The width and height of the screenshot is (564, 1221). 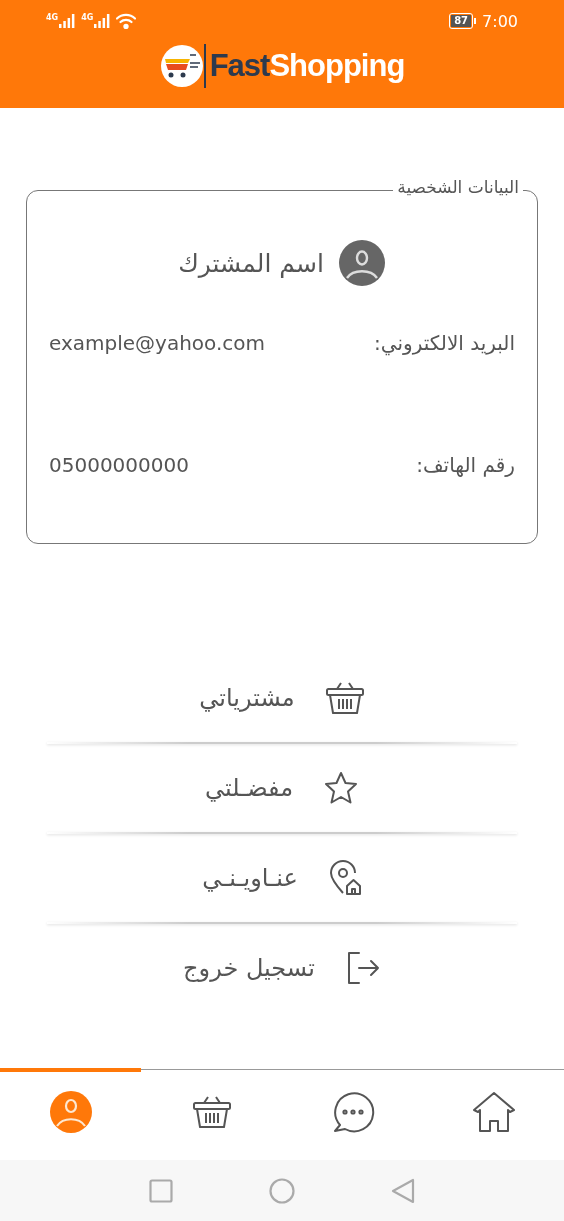 I want to click on star-icon, so click(x=341, y=788).